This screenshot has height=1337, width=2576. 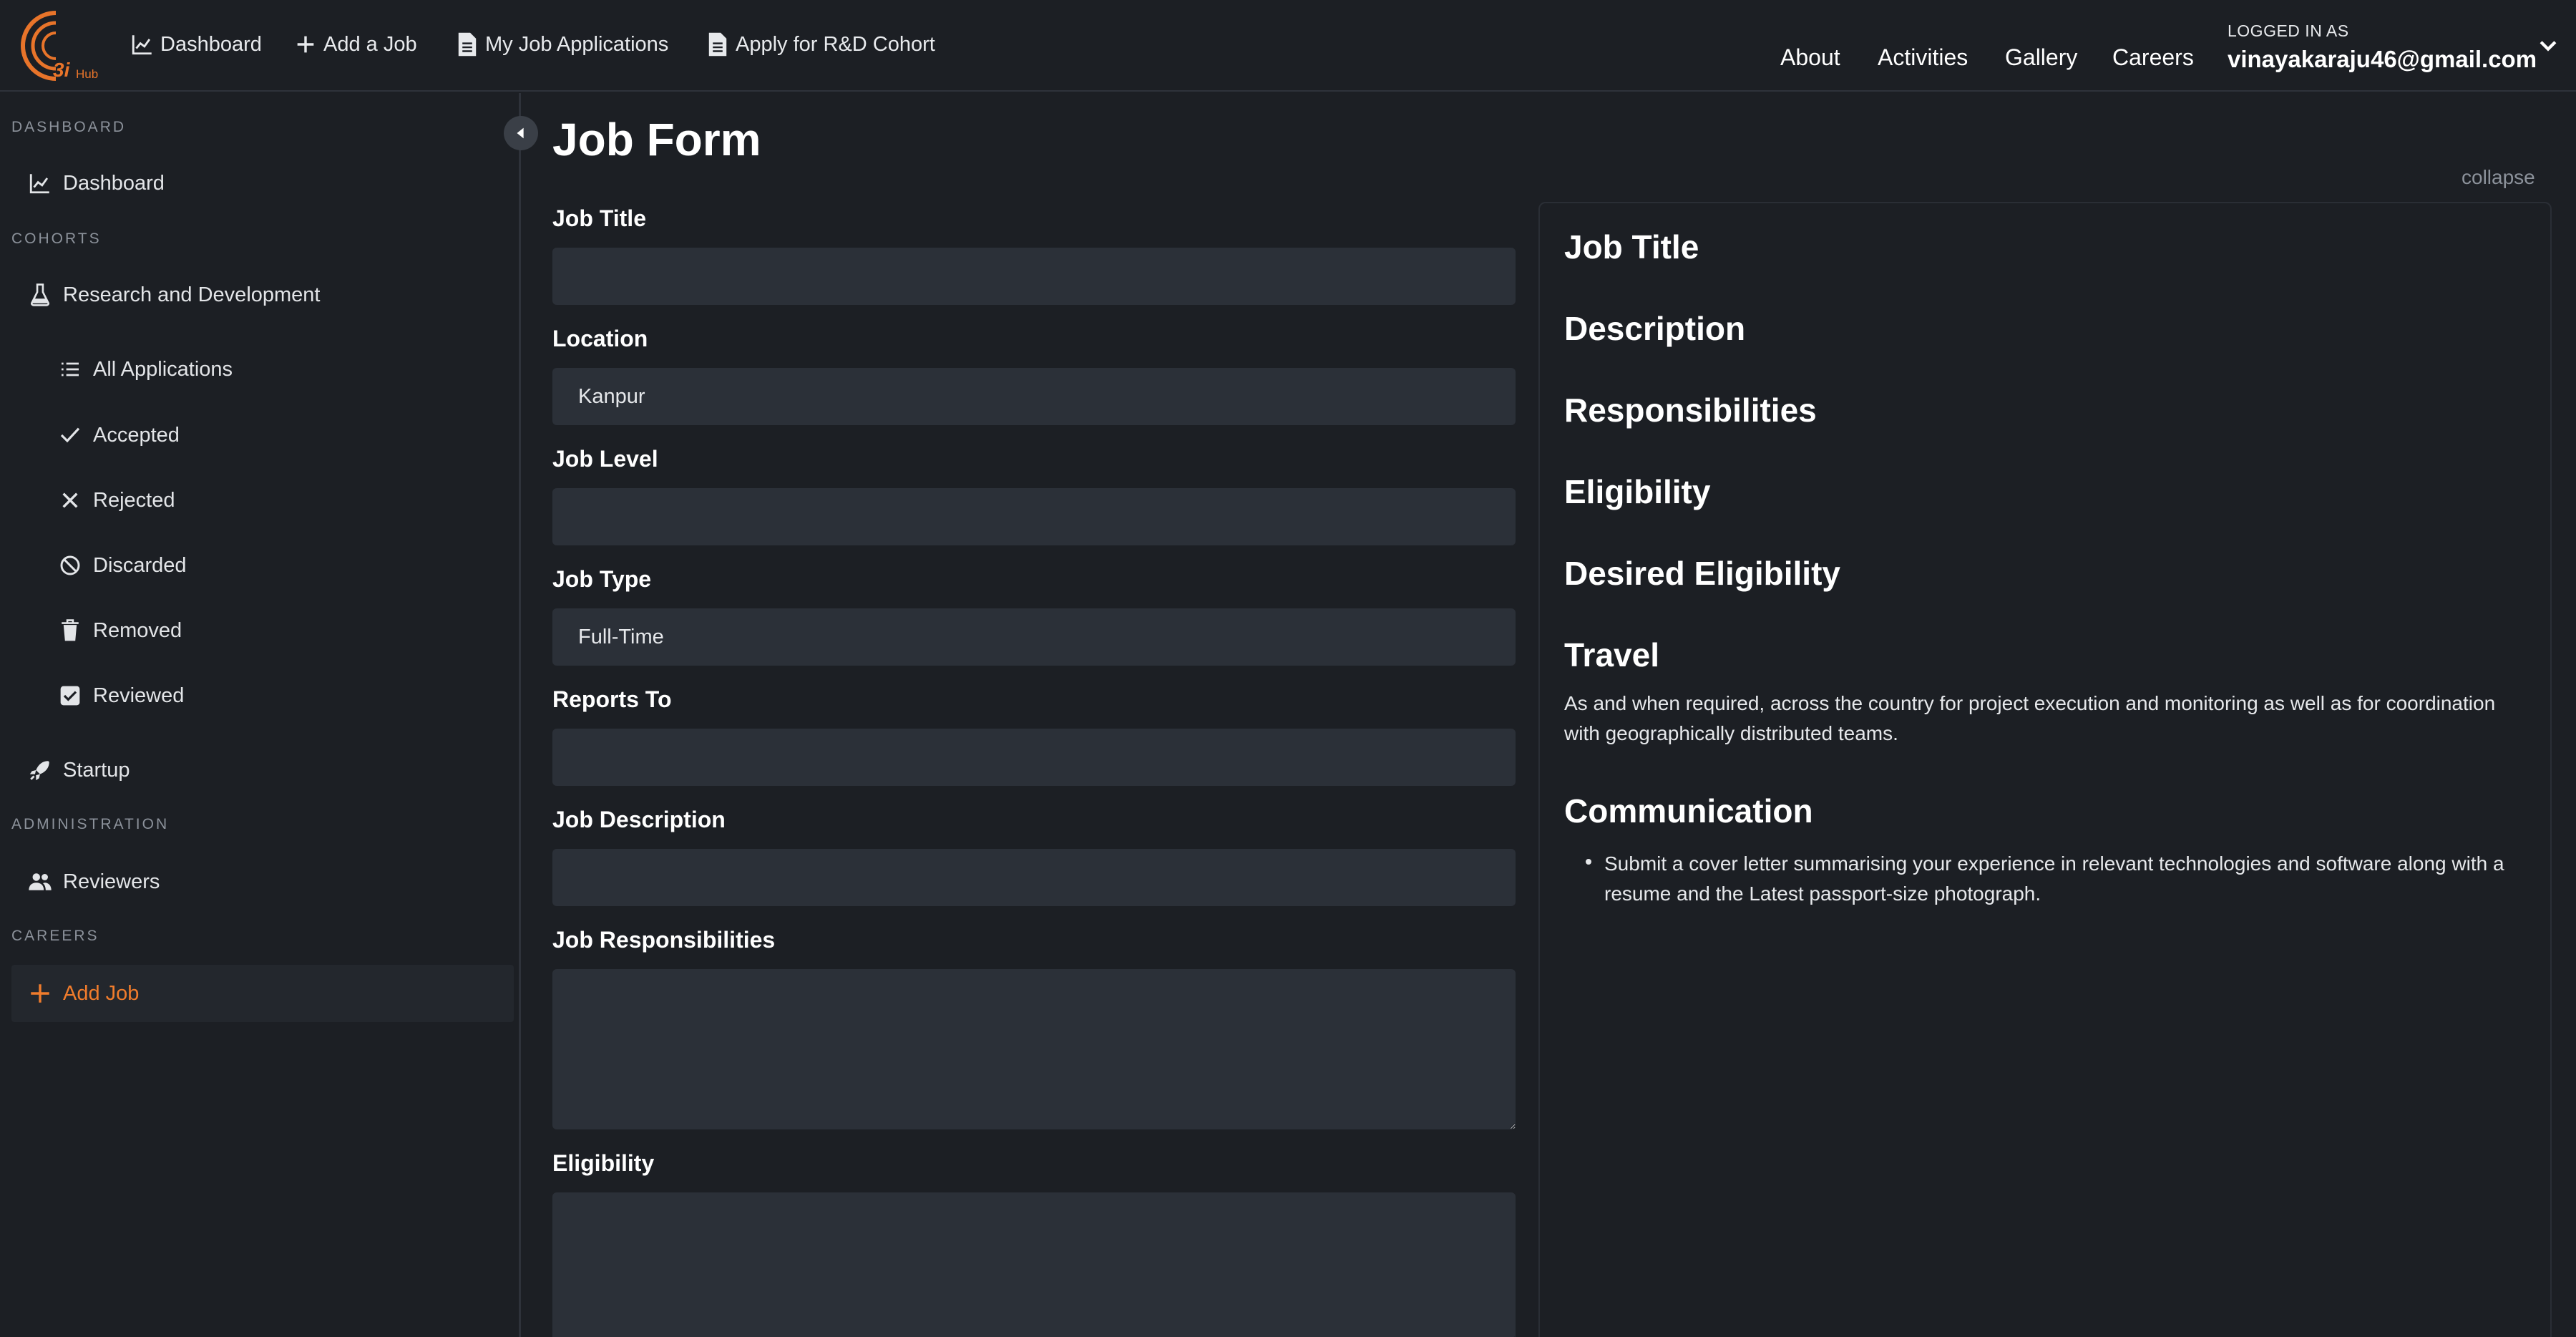 I want to click on trash-icon, so click(x=70, y=630).